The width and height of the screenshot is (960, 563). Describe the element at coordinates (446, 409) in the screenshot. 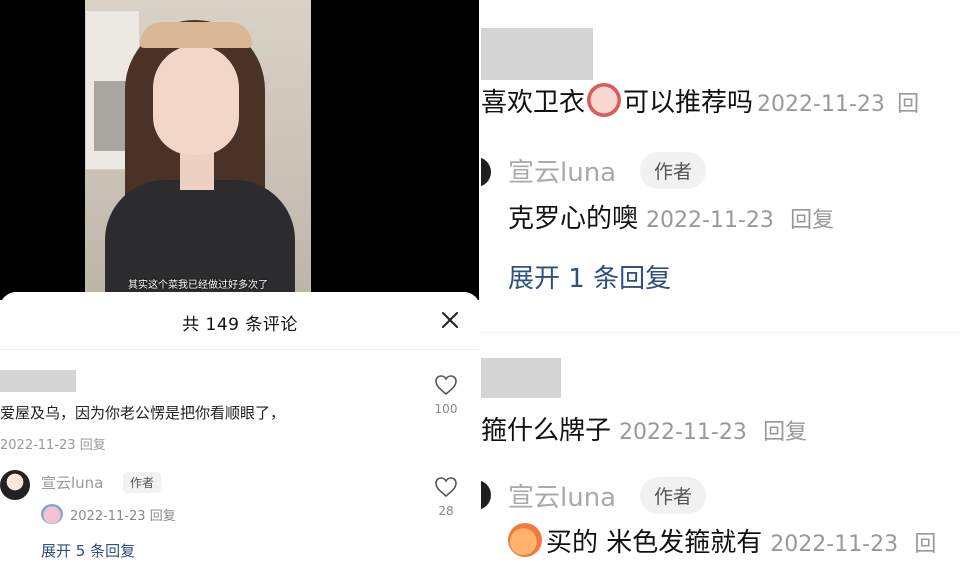

I see `like-count: 100` at that location.